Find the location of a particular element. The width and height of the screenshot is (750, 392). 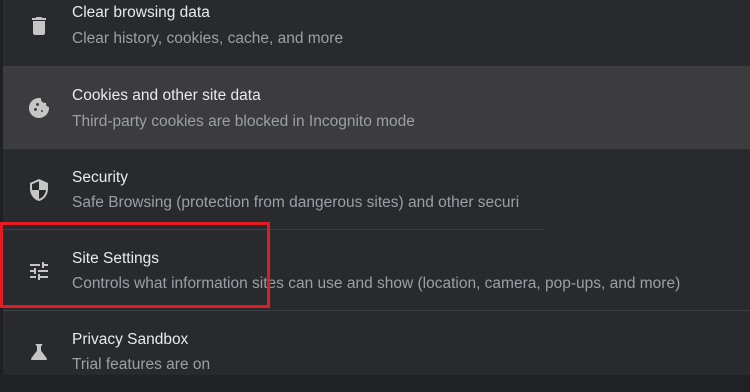

privacy-sandbox-title: Privacy Sandbox is located at coordinates (130, 339).